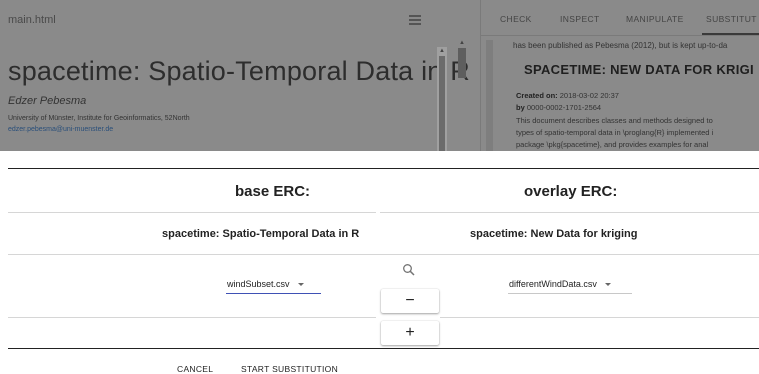 The height and width of the screenshot is (374, 759). I want to click on base-select-underline, so click(273, 293).